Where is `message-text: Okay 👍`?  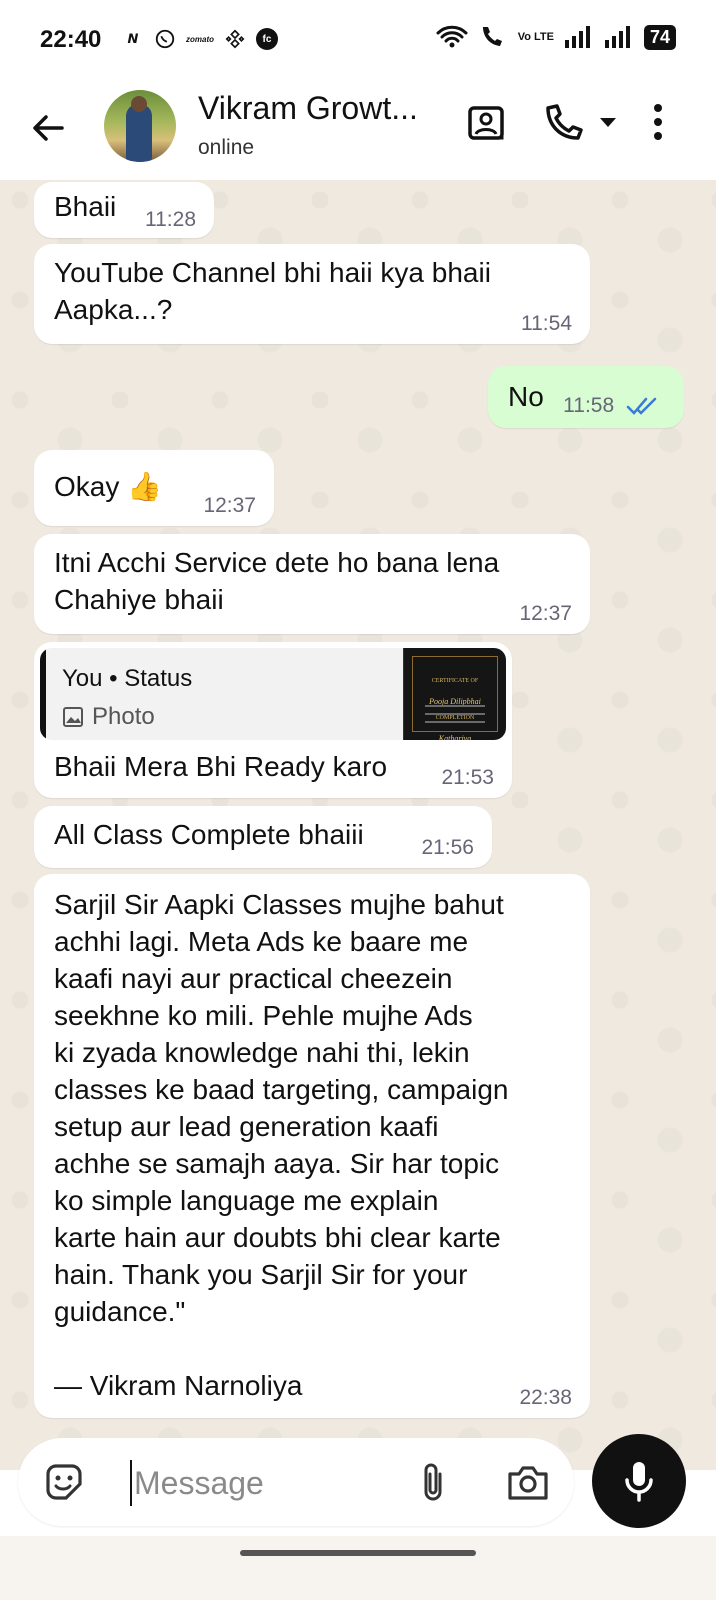
message-text: Okay 👍 is located at coordinates (108, 486).